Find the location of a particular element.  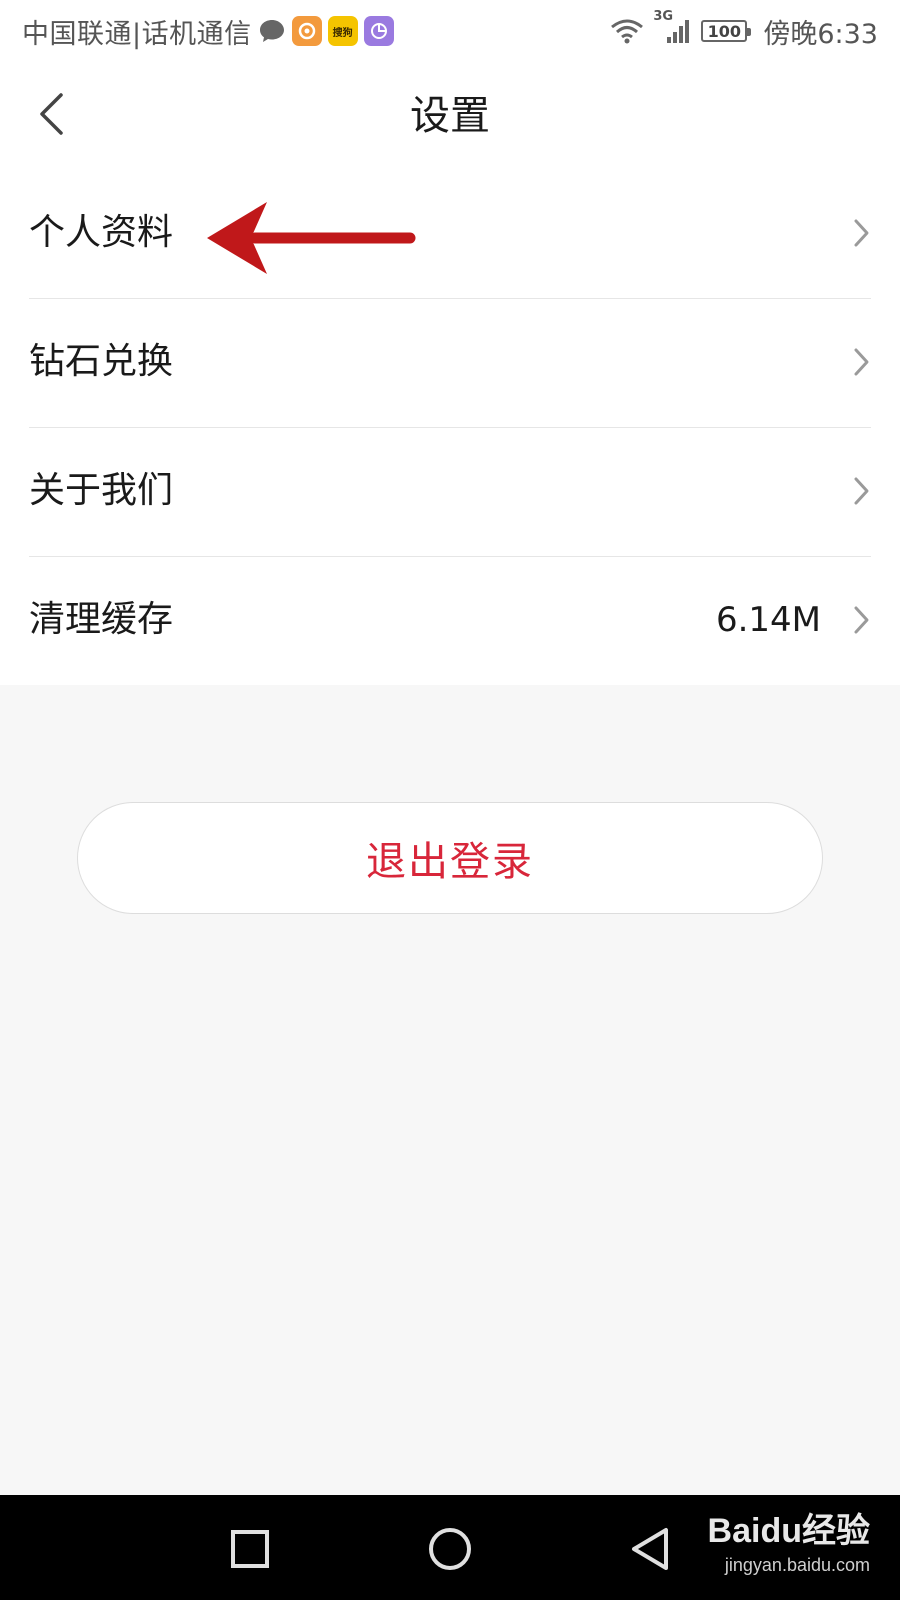

home-icon is located at coordinates (450, 1549).